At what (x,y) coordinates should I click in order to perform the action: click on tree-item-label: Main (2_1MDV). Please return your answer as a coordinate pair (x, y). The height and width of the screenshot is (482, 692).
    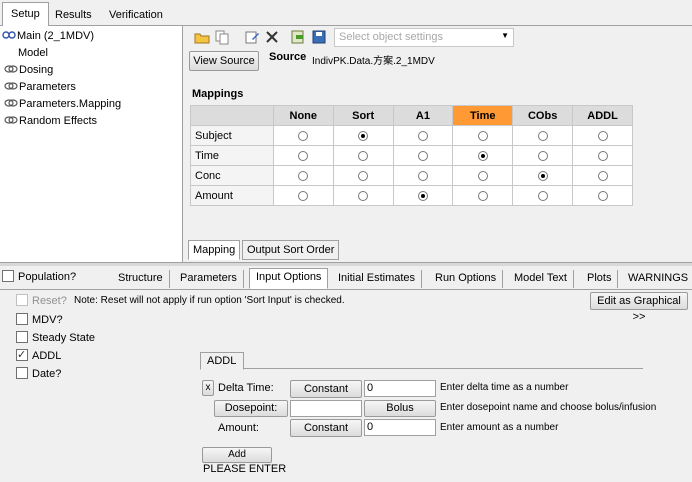
    Looking at the image, I should click on (56, 36).